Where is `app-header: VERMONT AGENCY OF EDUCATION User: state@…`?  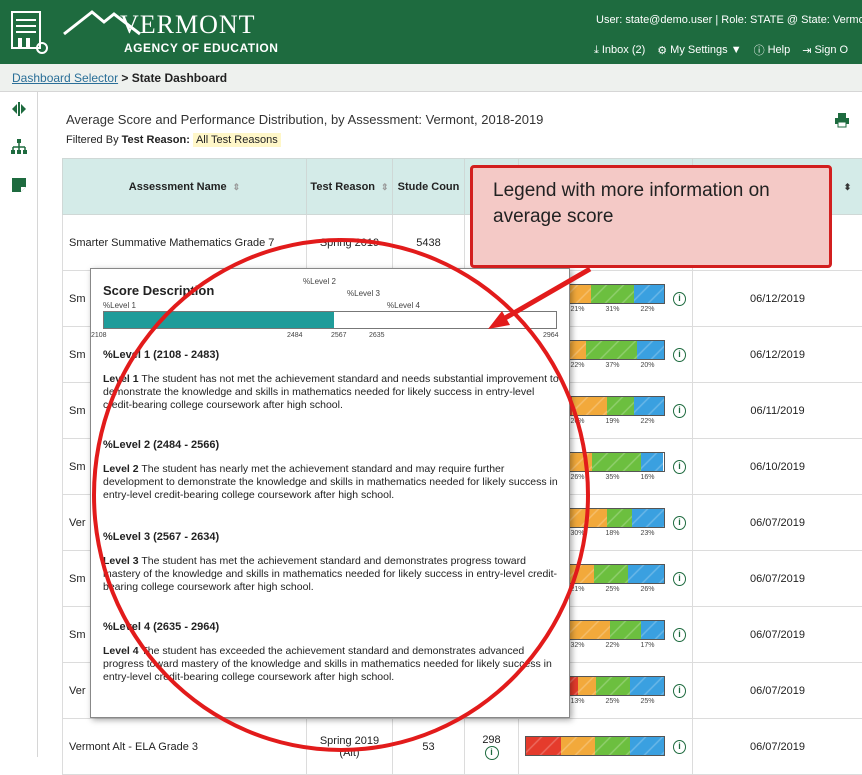 app-header: VERMONT AGENCY OF EDUCATION User: state@… is located at coordinates (431, 32).